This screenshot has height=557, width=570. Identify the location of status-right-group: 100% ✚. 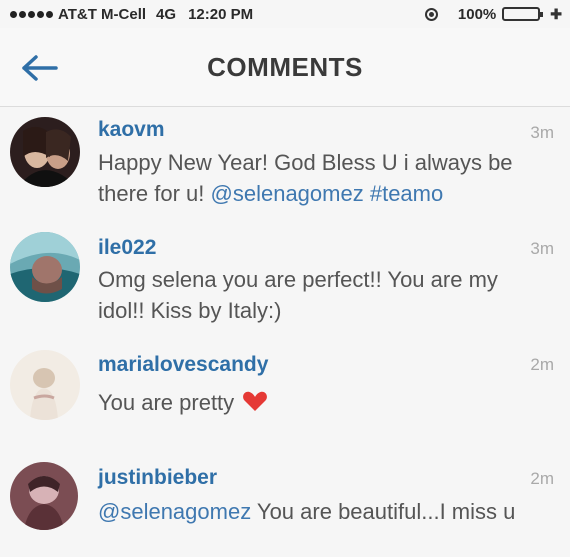
(493, 14).